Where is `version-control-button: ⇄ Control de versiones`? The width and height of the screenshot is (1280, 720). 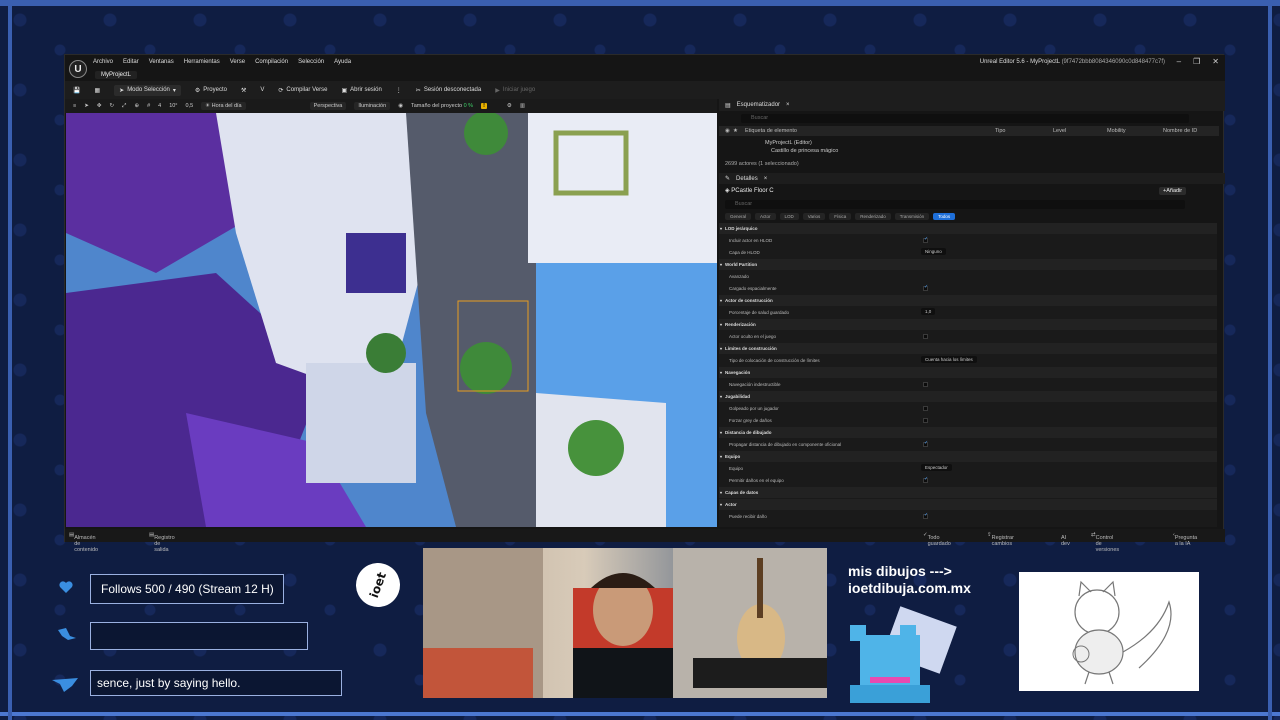
version-control-button: ⇄ Control de versiones is located at coordinates (1105, 542).